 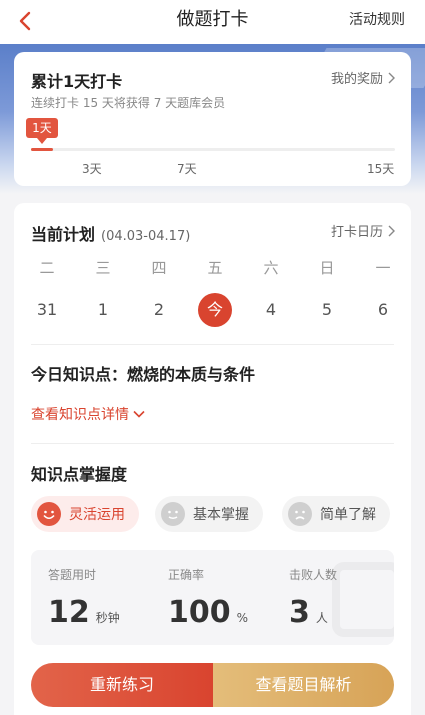 I want to click on back-arrow-icon, so click(x=25, y=21).